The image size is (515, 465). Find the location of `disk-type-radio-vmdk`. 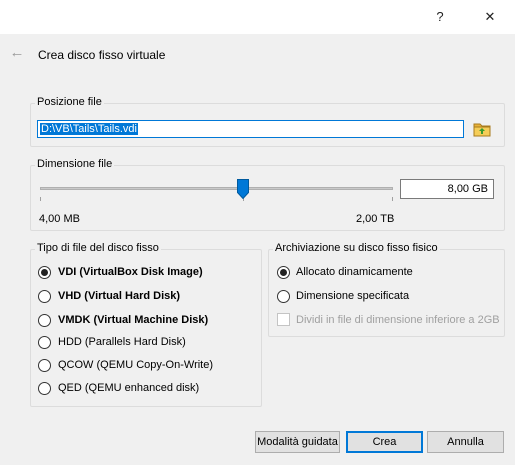

disk-type-radio-vmdk is located at coordinates (44, 320).